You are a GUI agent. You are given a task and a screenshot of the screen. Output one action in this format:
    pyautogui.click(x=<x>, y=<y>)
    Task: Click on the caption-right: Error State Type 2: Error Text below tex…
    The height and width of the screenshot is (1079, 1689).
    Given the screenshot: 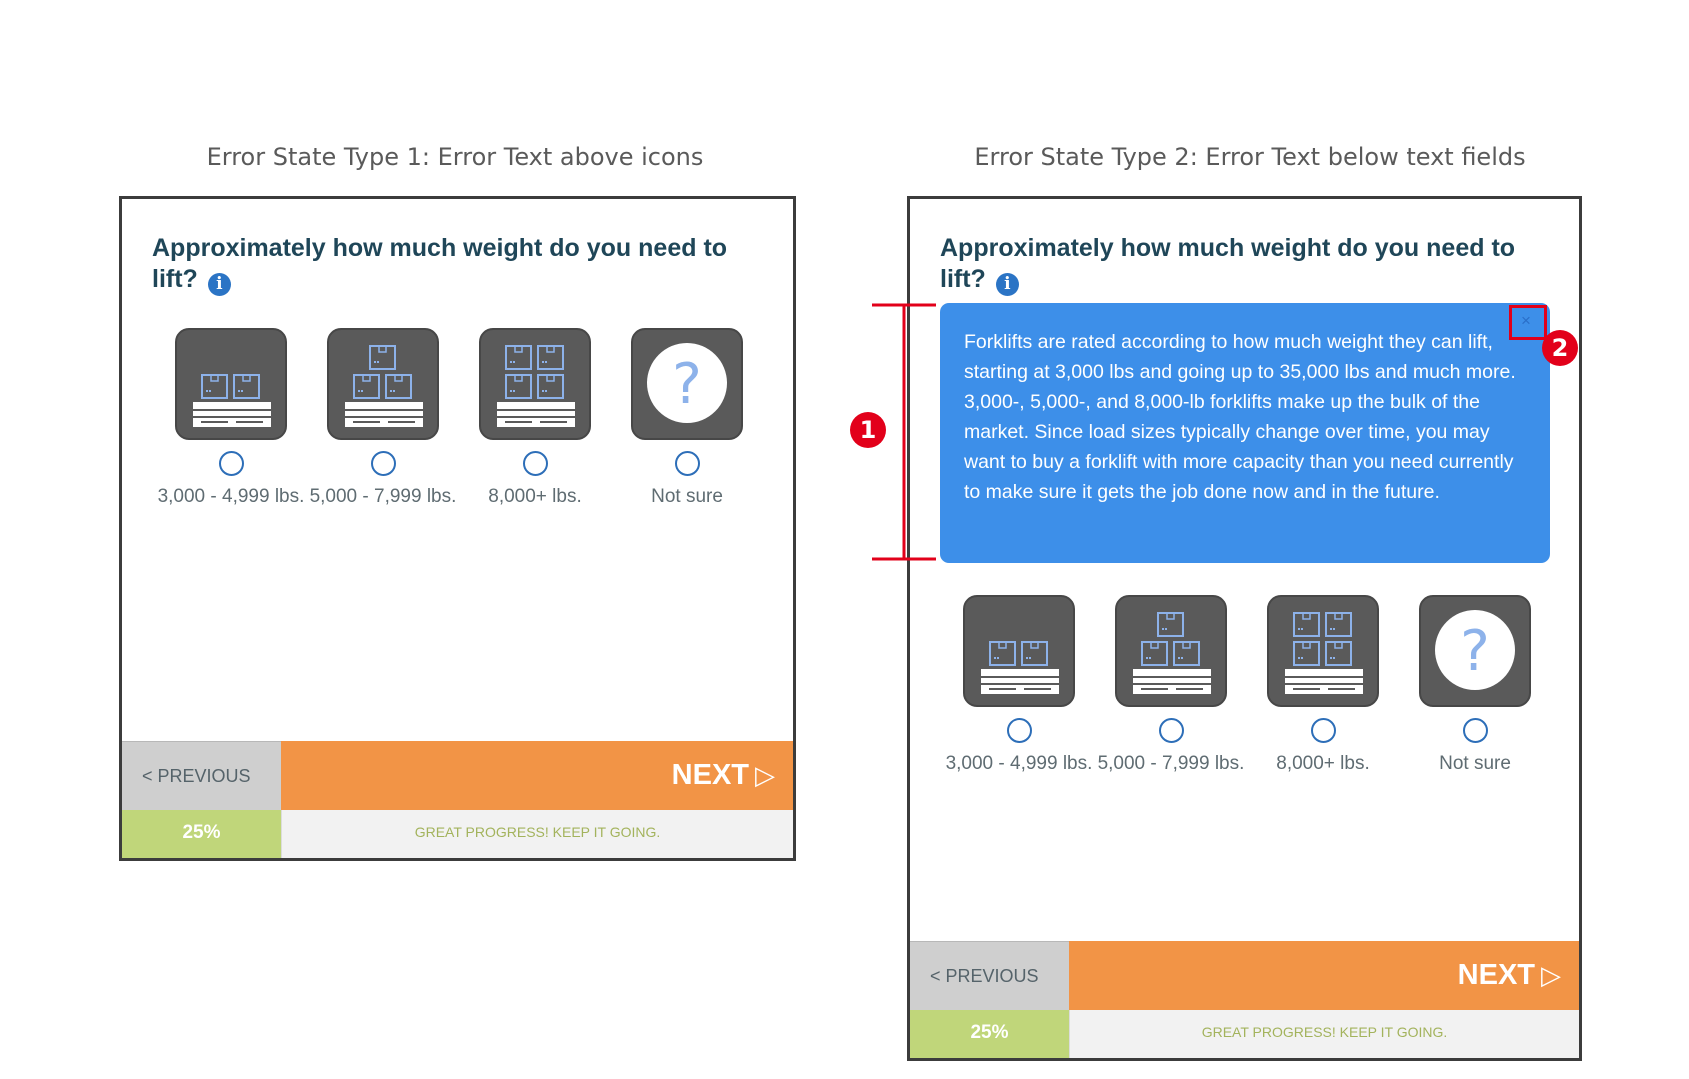 What is the action you would take?
    pyautogui.click(x=1250, y=157)
    